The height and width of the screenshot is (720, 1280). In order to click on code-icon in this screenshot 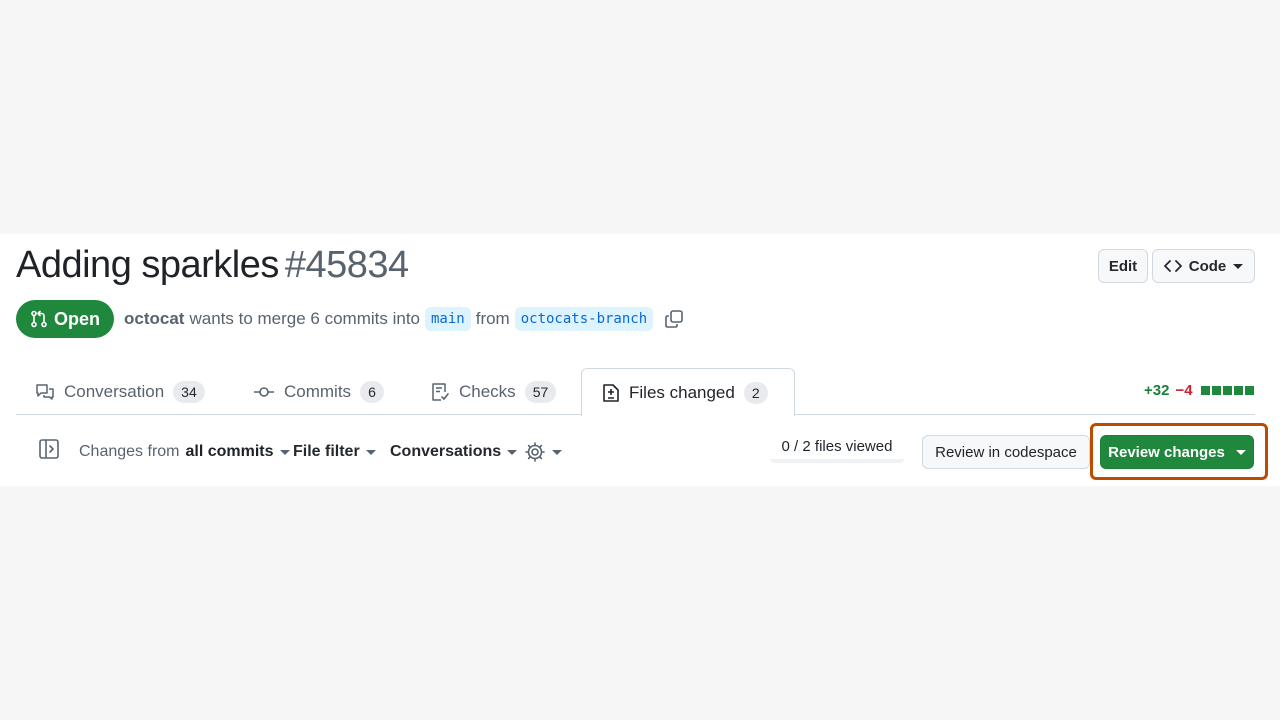, I will do `click(1172, 266)`.